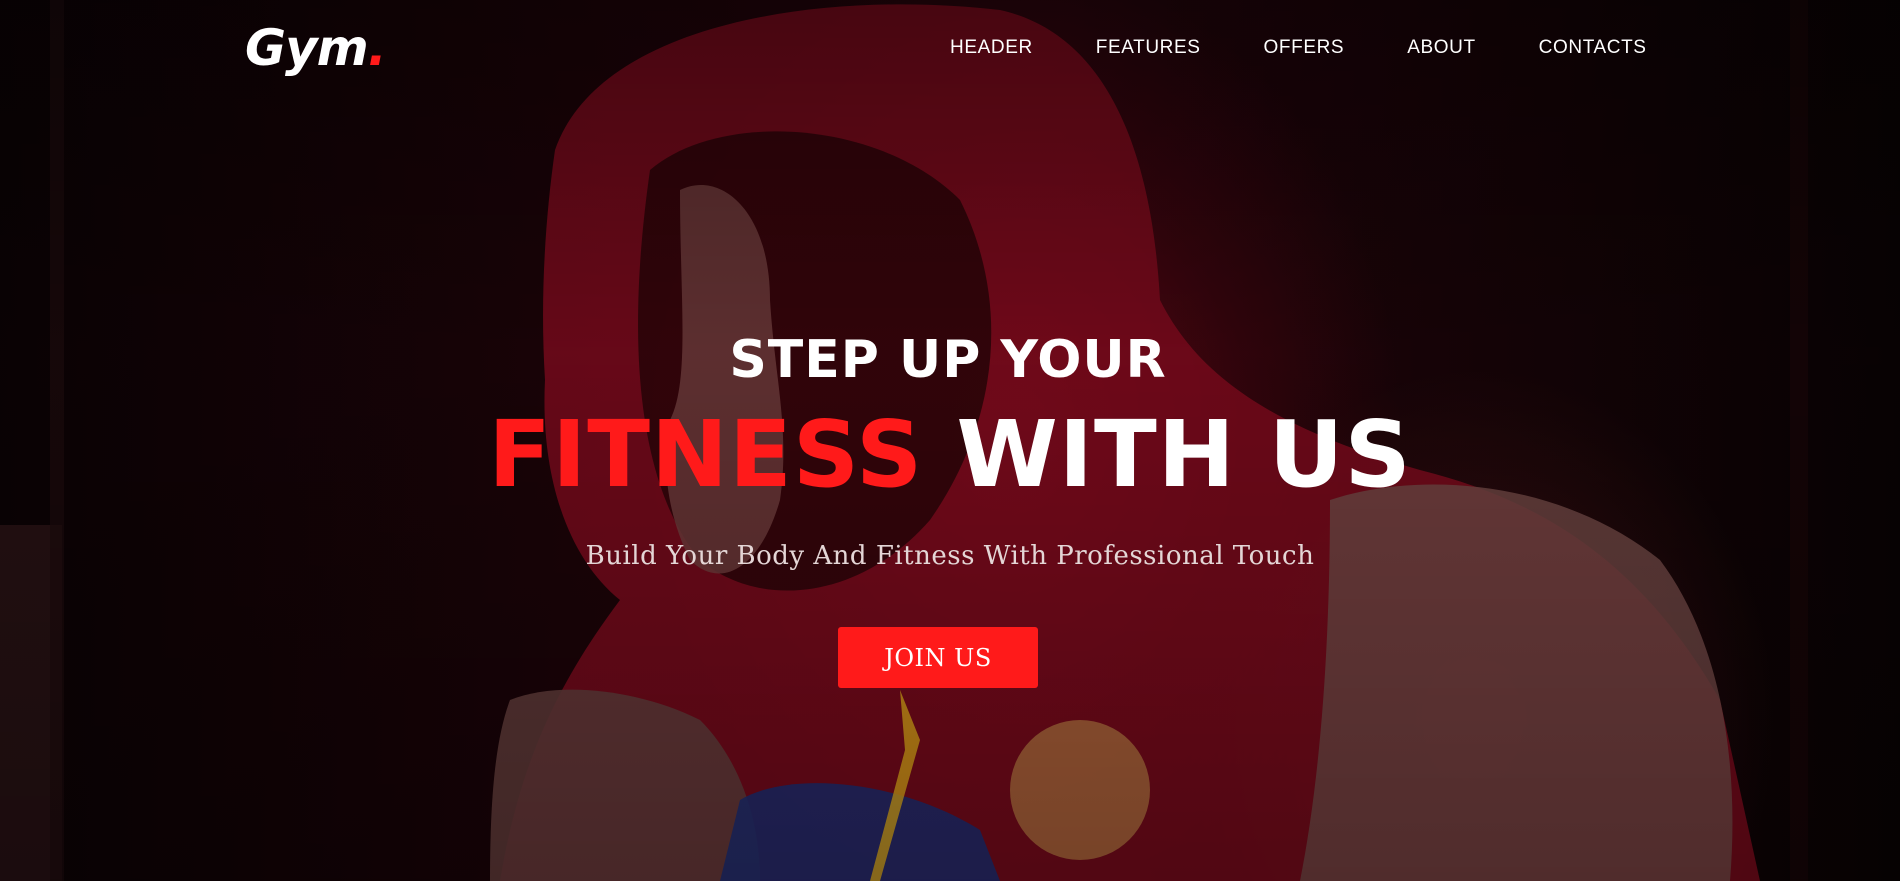 The width and height of the screenshot is (1900, 881). I want to click on nav-item-offers: OFFERS, so click(1304, 48).